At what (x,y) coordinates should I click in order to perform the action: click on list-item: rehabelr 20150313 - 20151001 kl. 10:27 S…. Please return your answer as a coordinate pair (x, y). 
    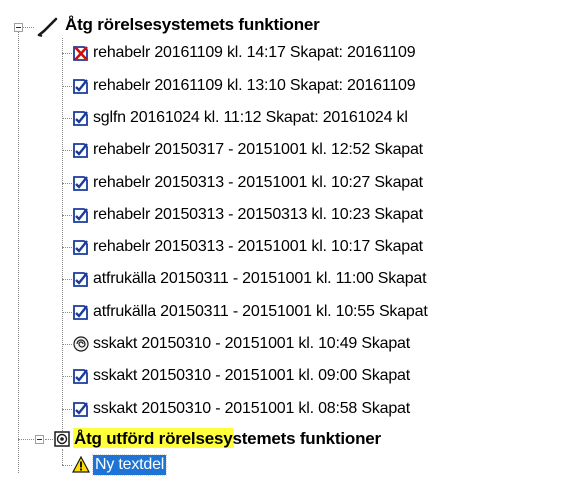
    Looking at the image, I should click on (247, 183).